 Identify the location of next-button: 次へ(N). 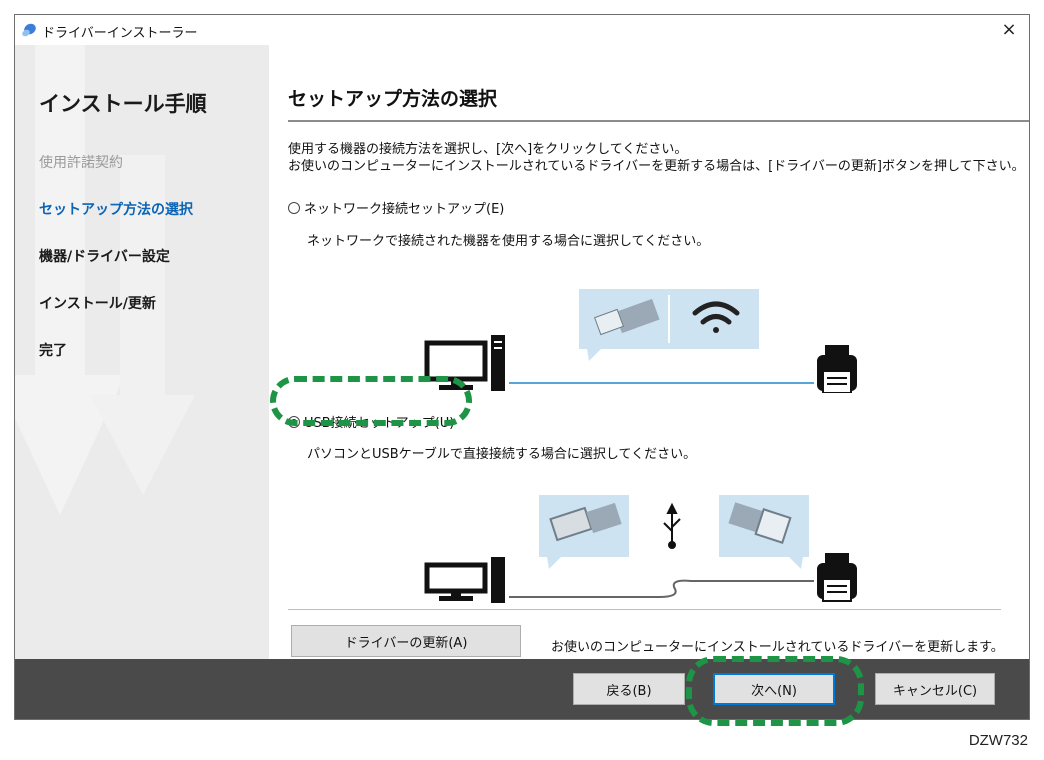
(774, 689).